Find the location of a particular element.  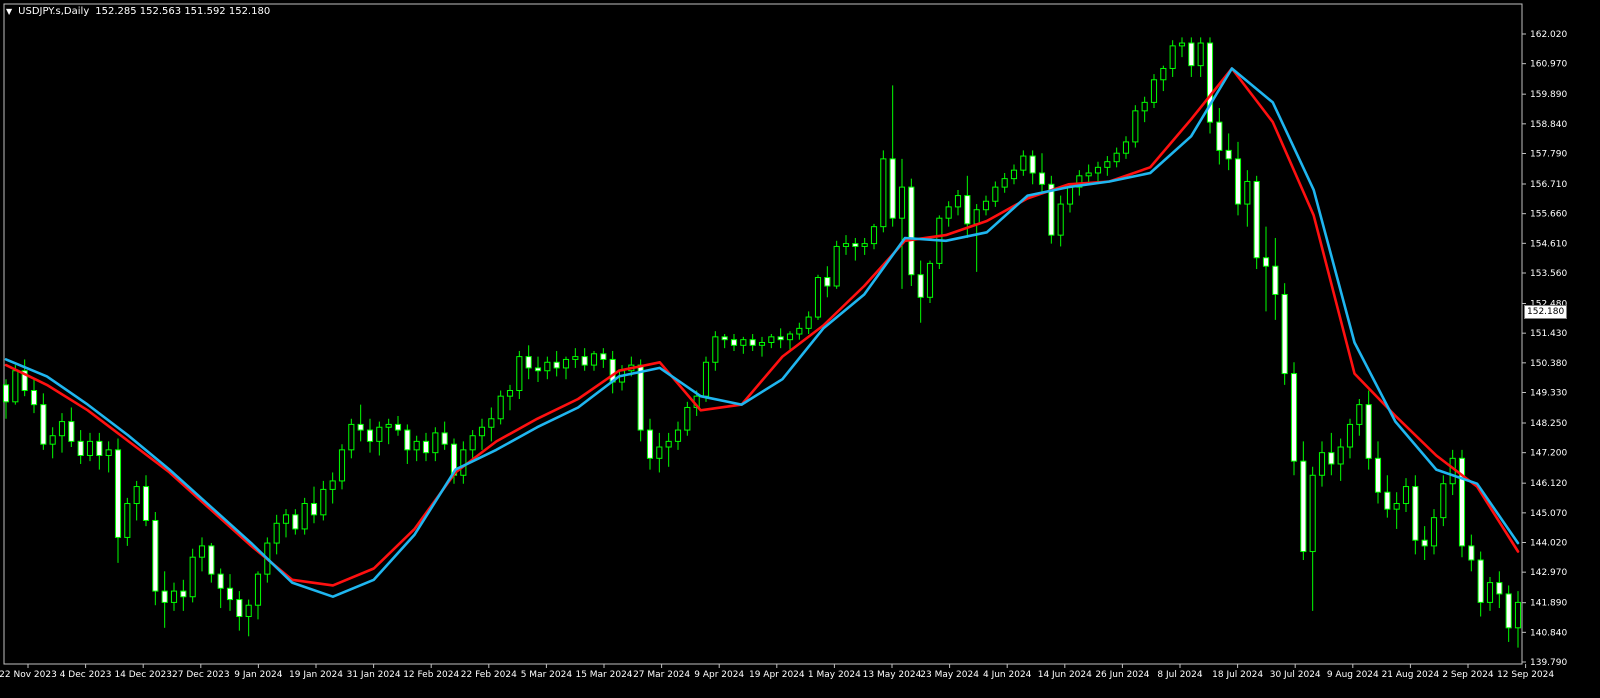

x-tick-label: 15 Mar 2024 is located at coordinates (603, 675).